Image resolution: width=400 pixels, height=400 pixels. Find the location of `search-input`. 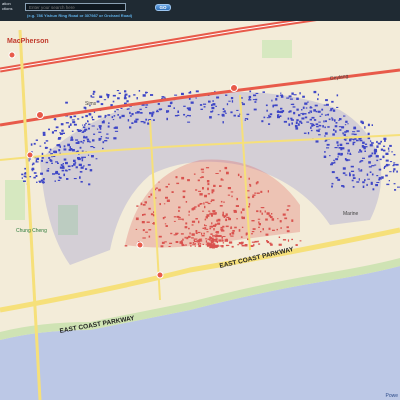

search-input is located at coordinates (75, 7).